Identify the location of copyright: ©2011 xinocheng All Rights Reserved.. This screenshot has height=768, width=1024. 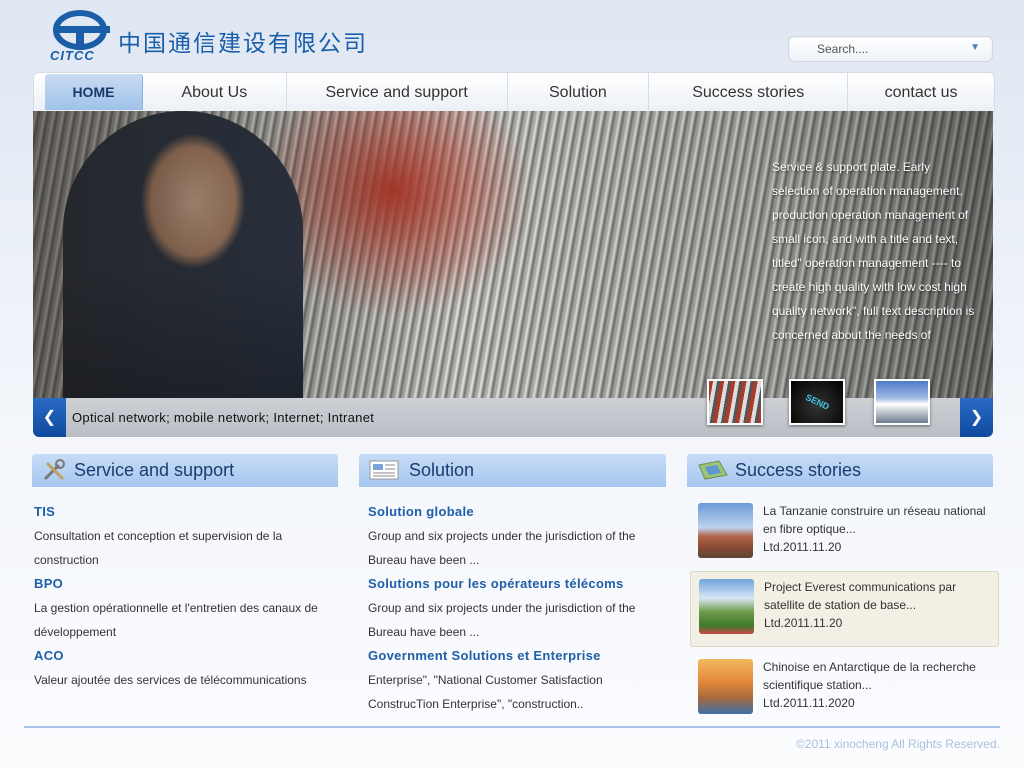
(897, 744).